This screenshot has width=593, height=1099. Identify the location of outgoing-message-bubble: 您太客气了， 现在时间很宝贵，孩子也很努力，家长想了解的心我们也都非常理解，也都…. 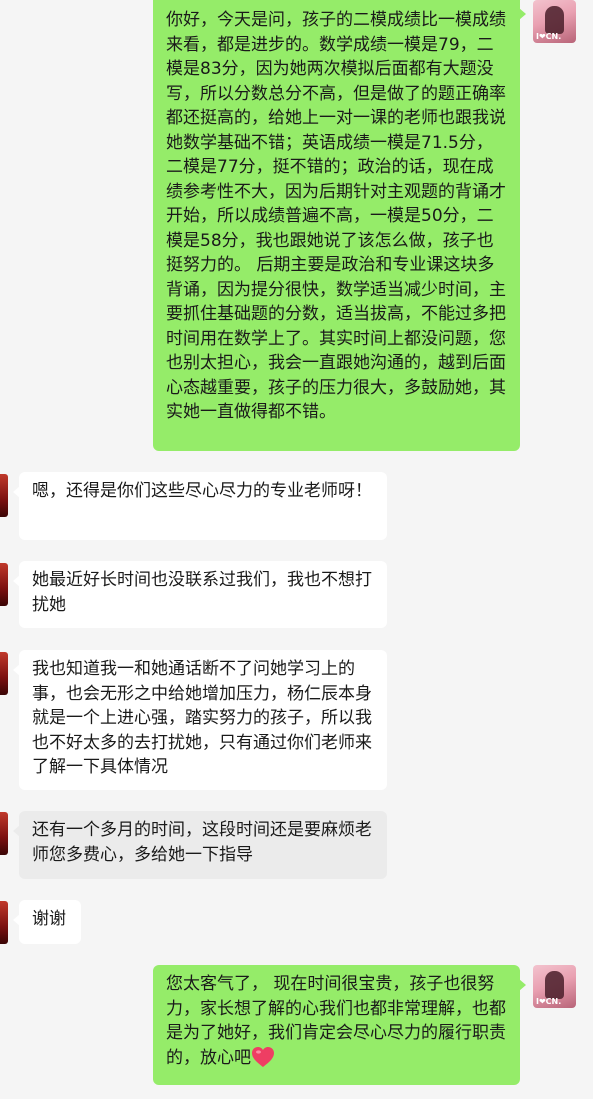
(339, 1025).